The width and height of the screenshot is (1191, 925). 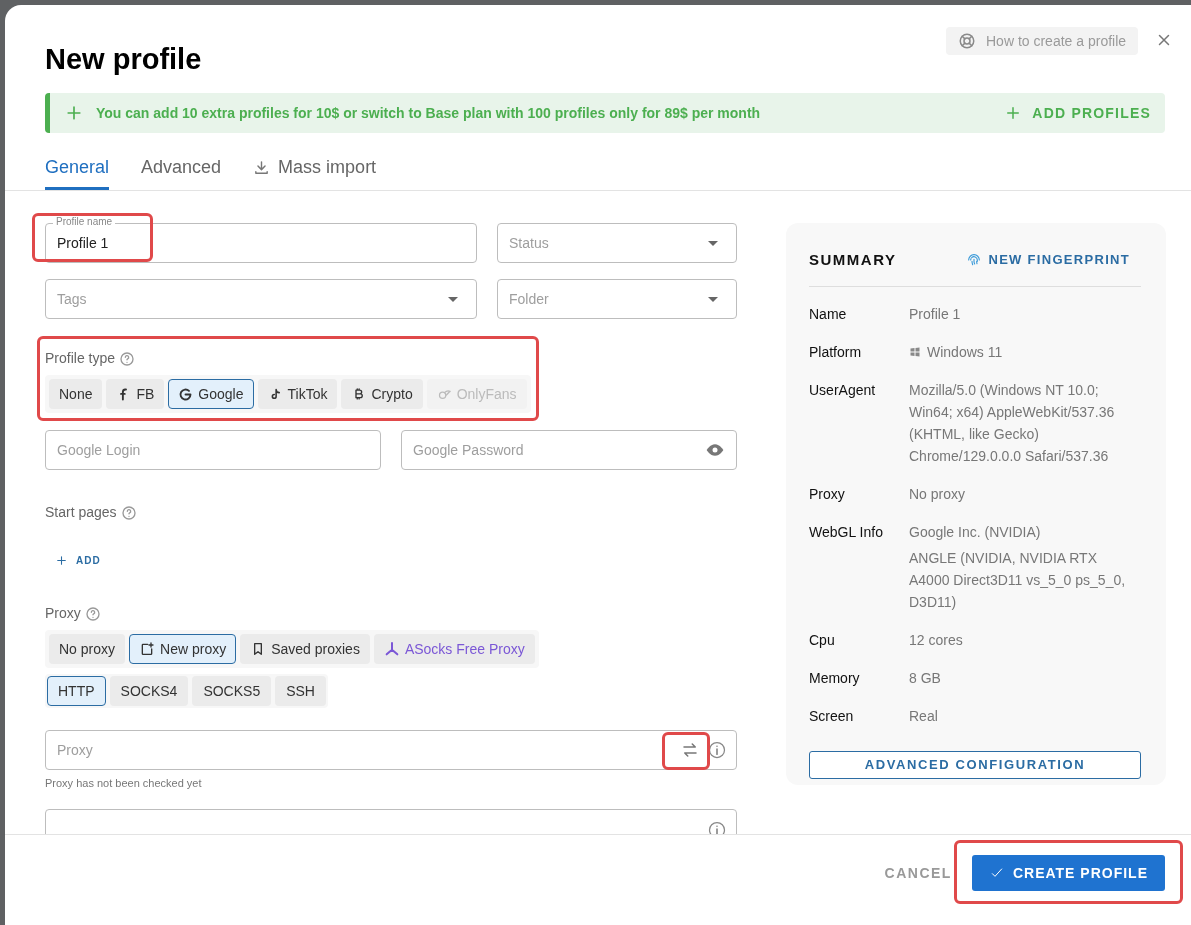 I want to click on summary-value: Google Inc. (NVIDIA), so click(x=975, y=532).